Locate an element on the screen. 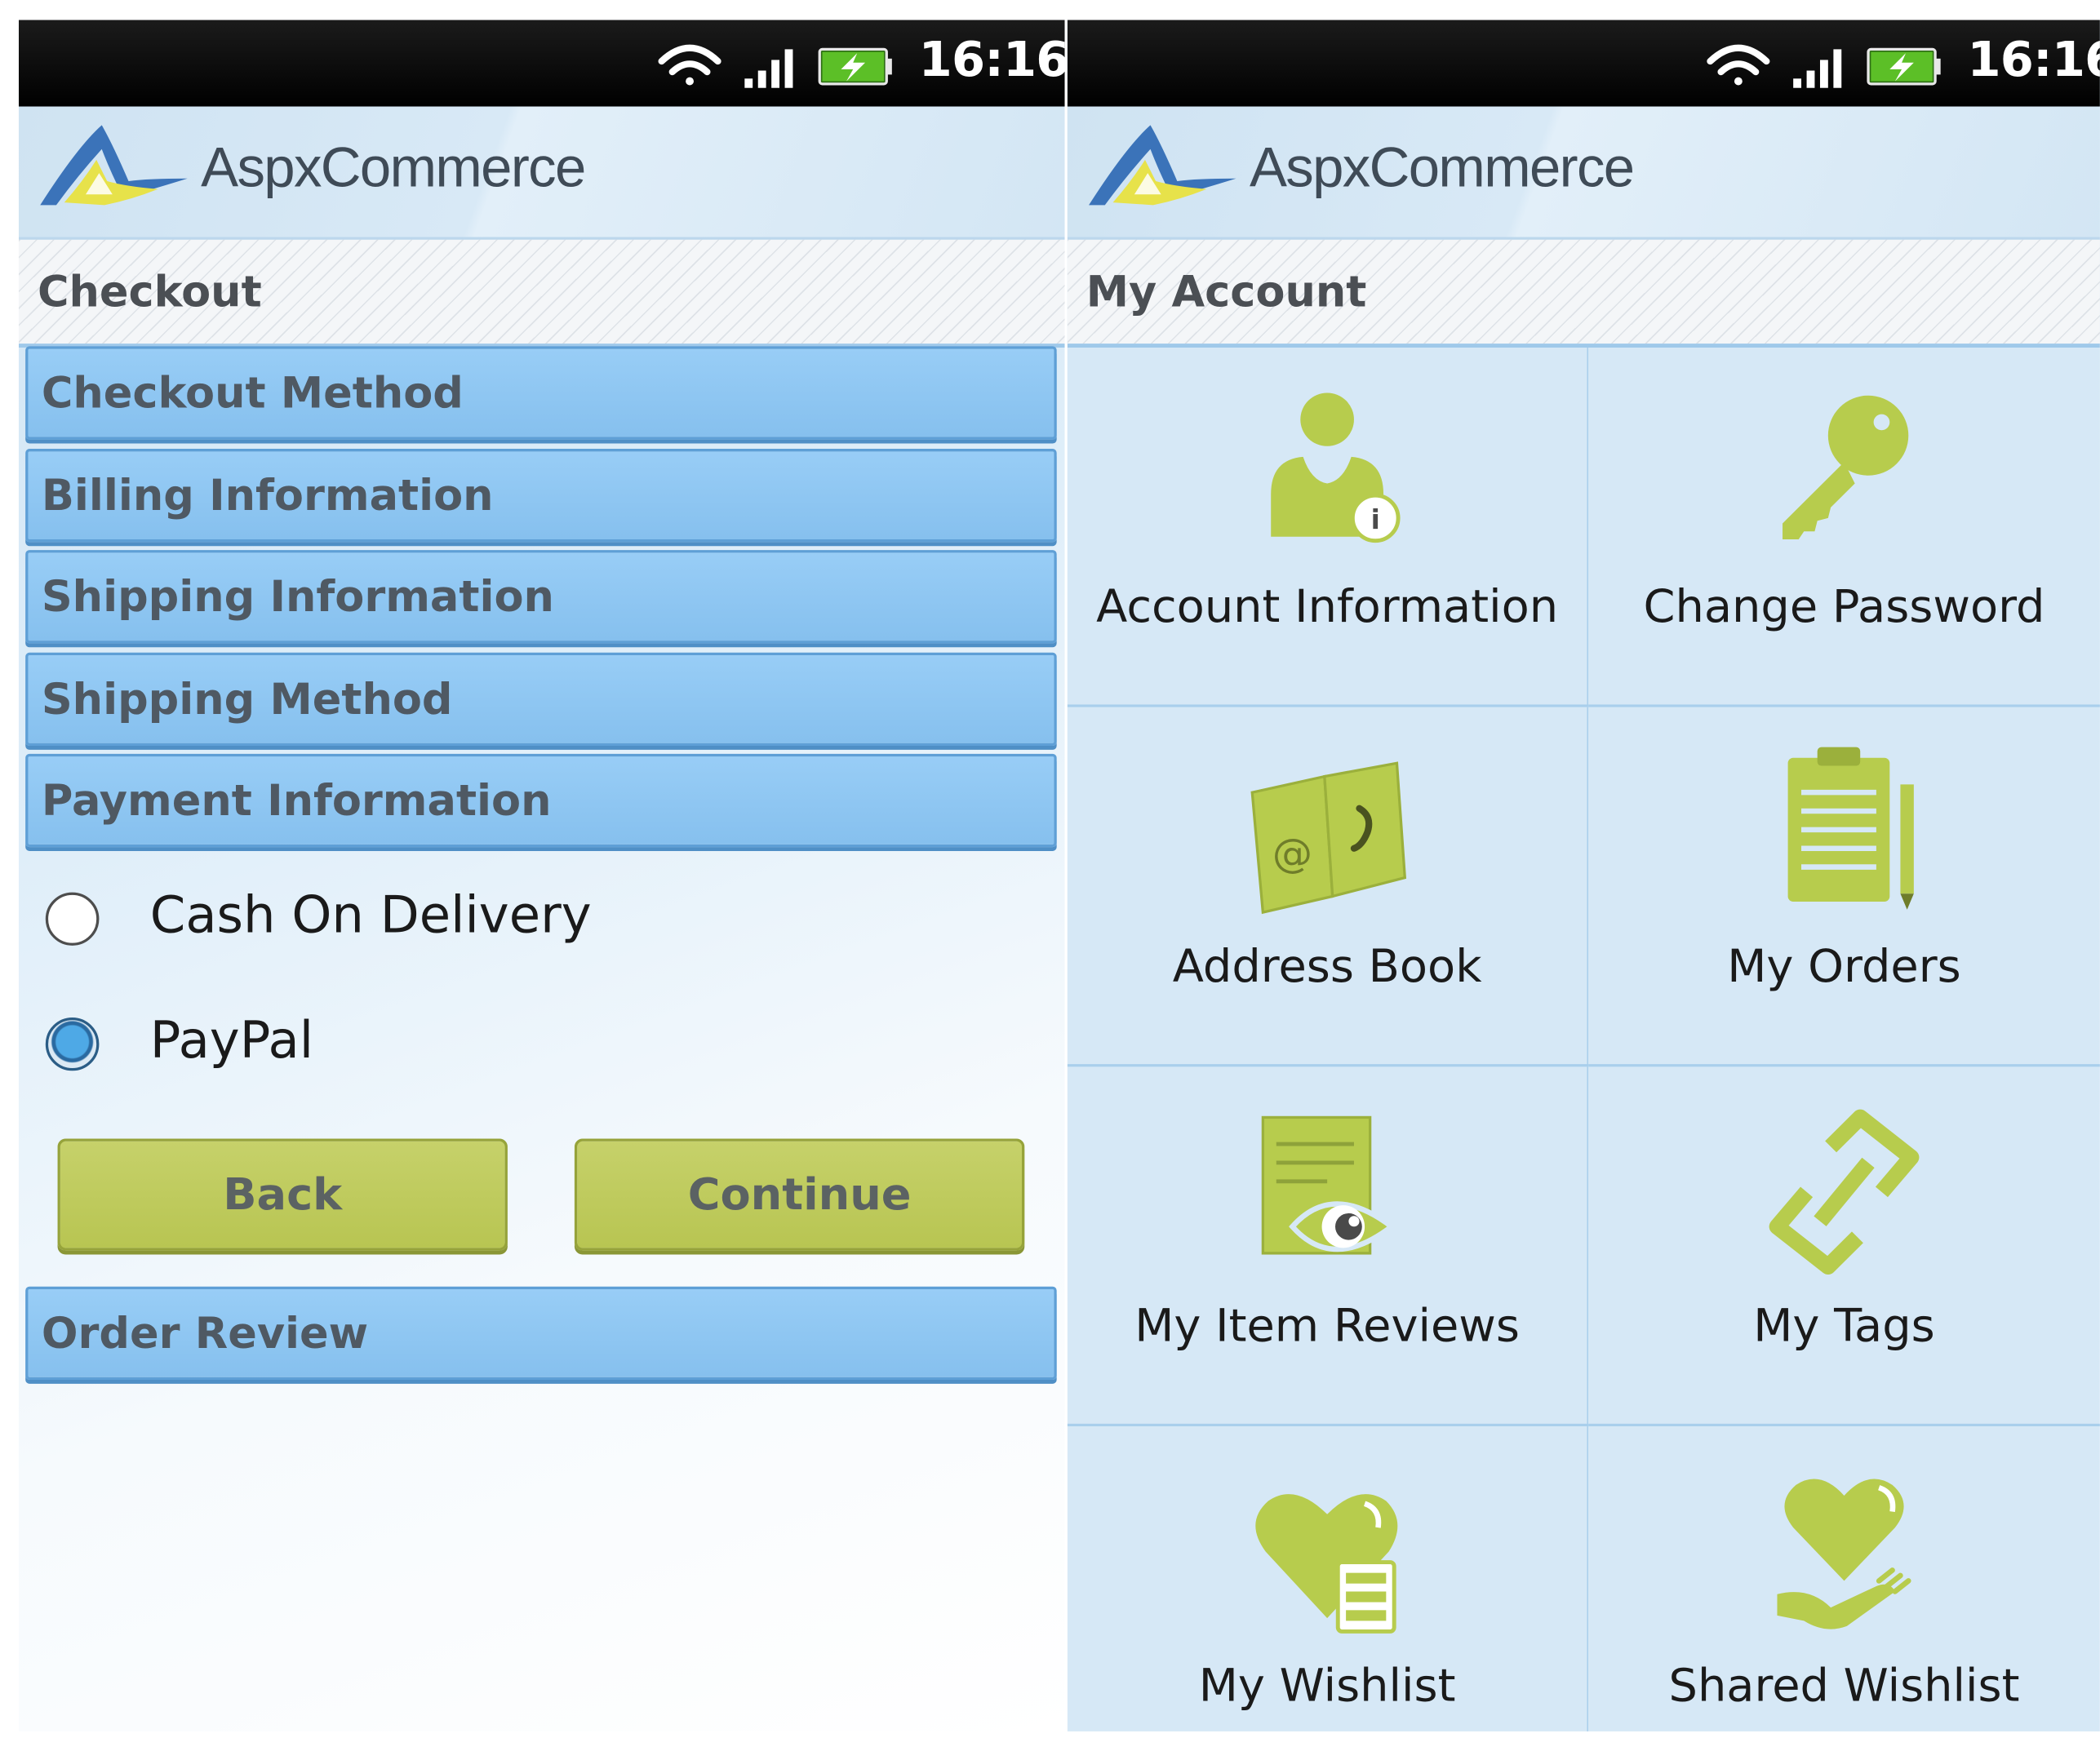 This screenshot has width=2100, height=1738. tile-change-password: Change Password is located at coordinates (1844, 527).